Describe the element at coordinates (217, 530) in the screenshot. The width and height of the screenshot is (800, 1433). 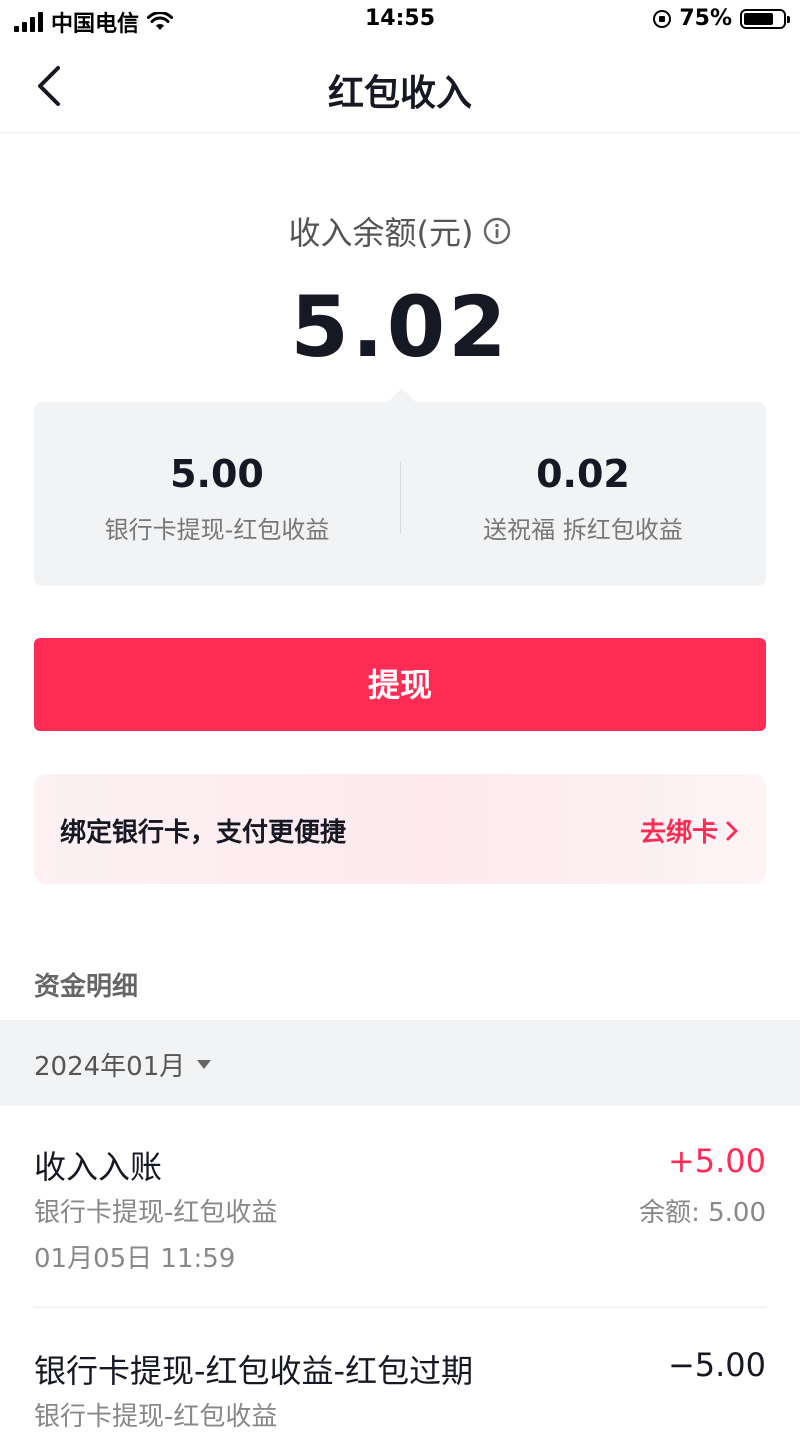
I see `breakdown-label: 银行卡提现-红包收益` at that location.